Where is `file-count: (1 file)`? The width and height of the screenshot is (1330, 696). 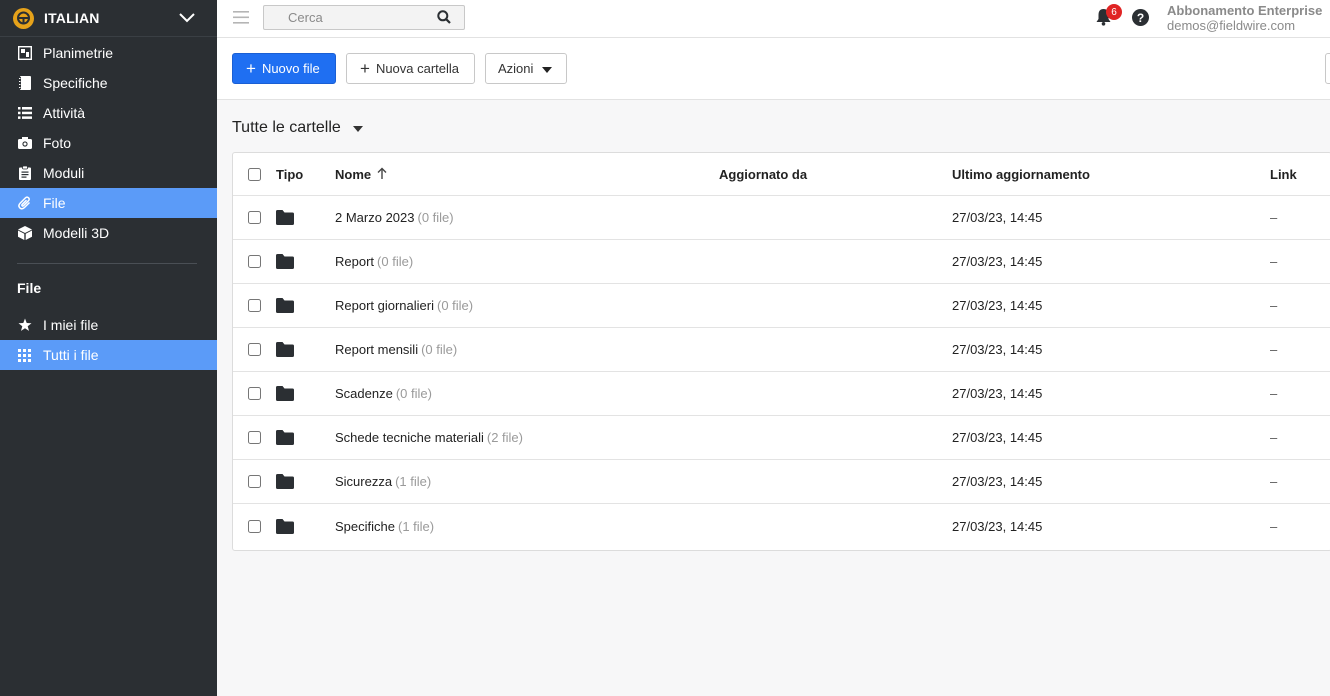 file-count: (1 file) is located at coordinates (416, 526).